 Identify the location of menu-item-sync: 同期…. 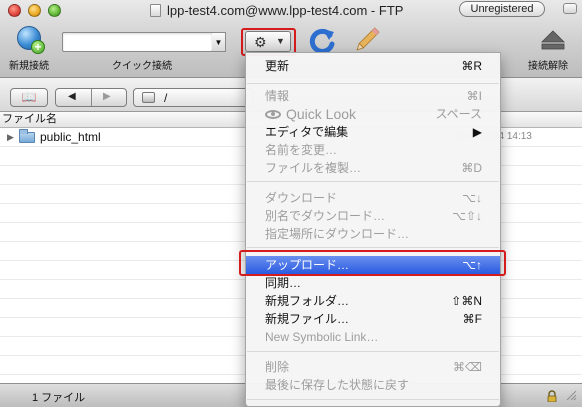
(373, 283).